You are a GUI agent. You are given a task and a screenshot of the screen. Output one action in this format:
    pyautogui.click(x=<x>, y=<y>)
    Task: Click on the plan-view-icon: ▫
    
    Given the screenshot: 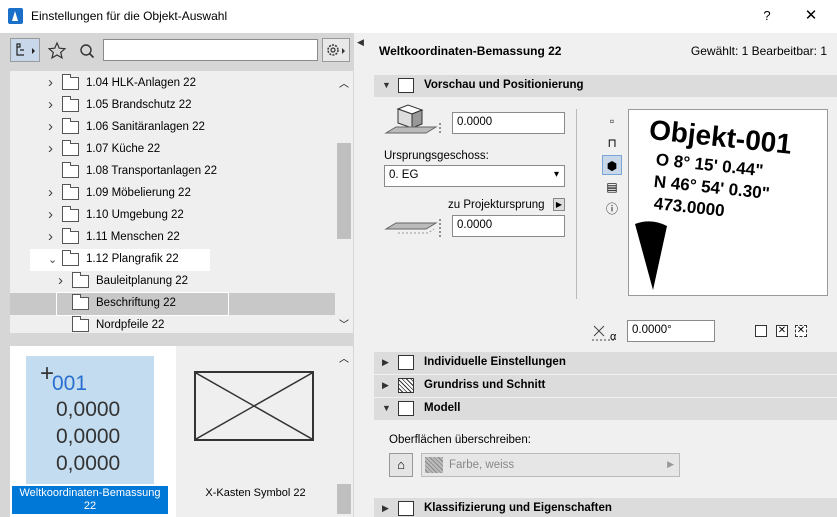 What is the action you would take?
    pyautogui.click(x=612, y=121)
    